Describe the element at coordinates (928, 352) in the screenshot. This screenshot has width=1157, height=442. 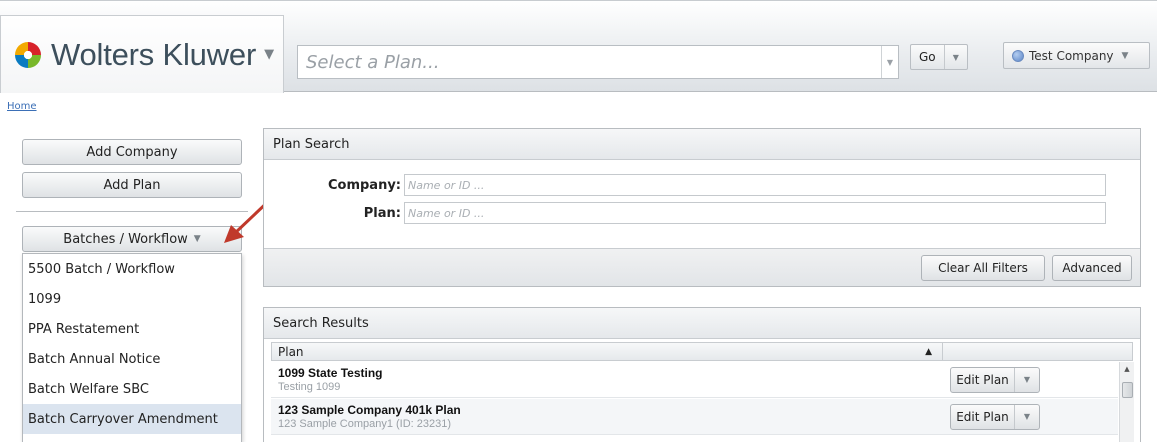
I see `sort-ascending-icon: ▲` at that location.